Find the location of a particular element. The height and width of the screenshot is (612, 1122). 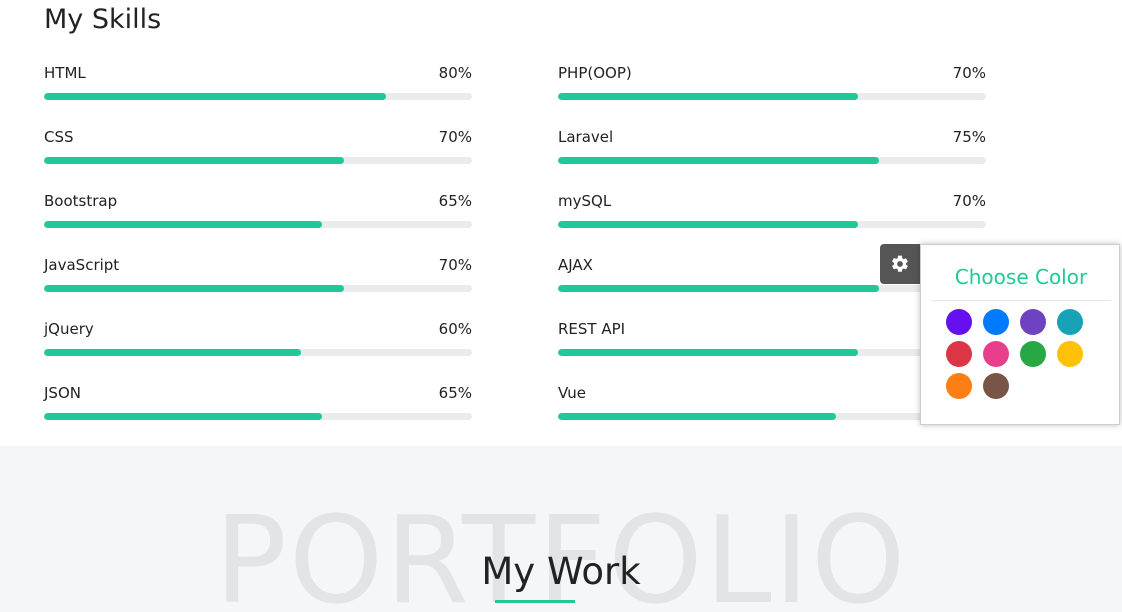

color-swatch-cyan is located at coordinates (1070, 322).